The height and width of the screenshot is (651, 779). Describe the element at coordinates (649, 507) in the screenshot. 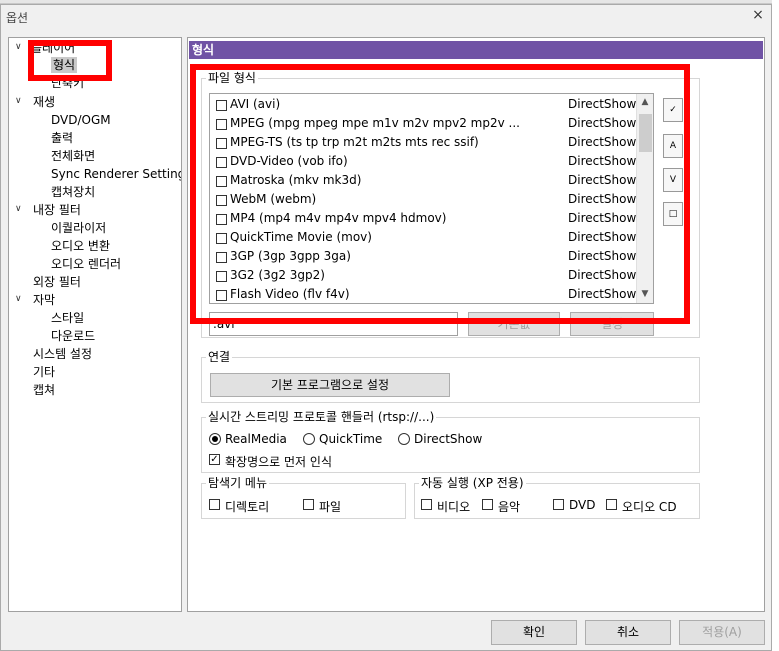

I see `audio-cd-label: 오디오 CD` at that location.